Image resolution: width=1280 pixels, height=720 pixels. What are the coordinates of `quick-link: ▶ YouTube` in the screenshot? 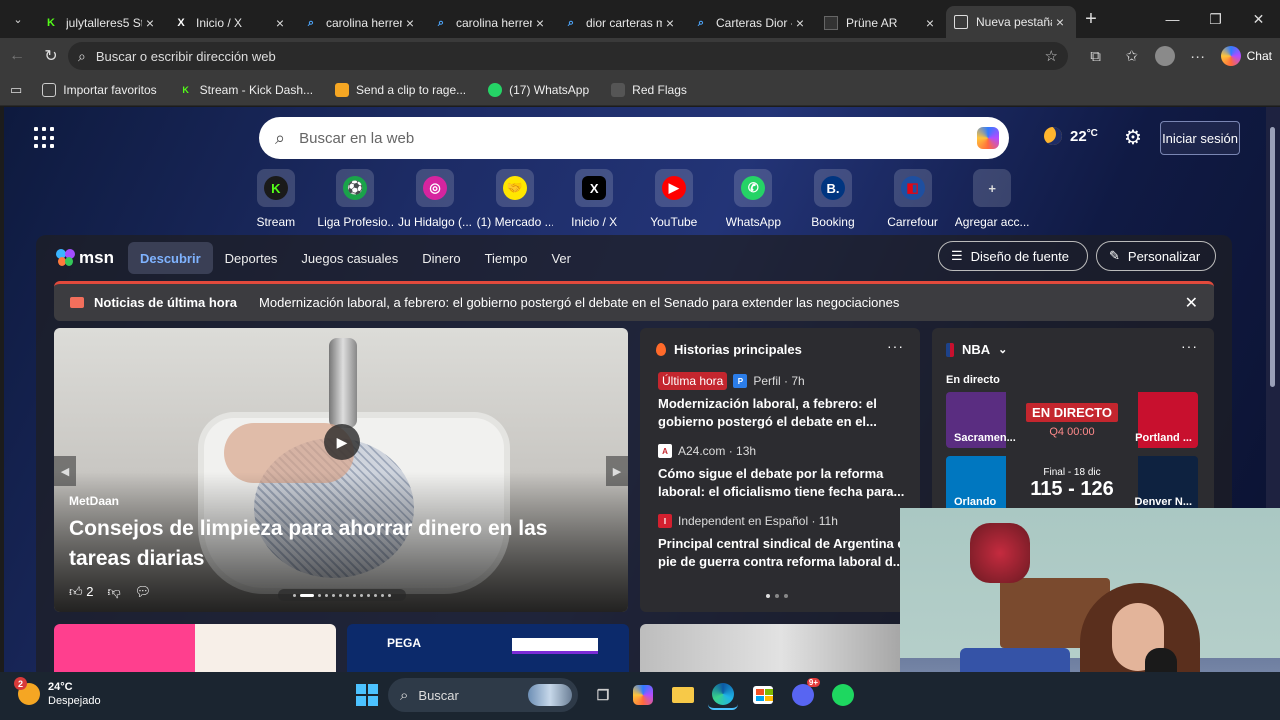 It's located at (674, 199).